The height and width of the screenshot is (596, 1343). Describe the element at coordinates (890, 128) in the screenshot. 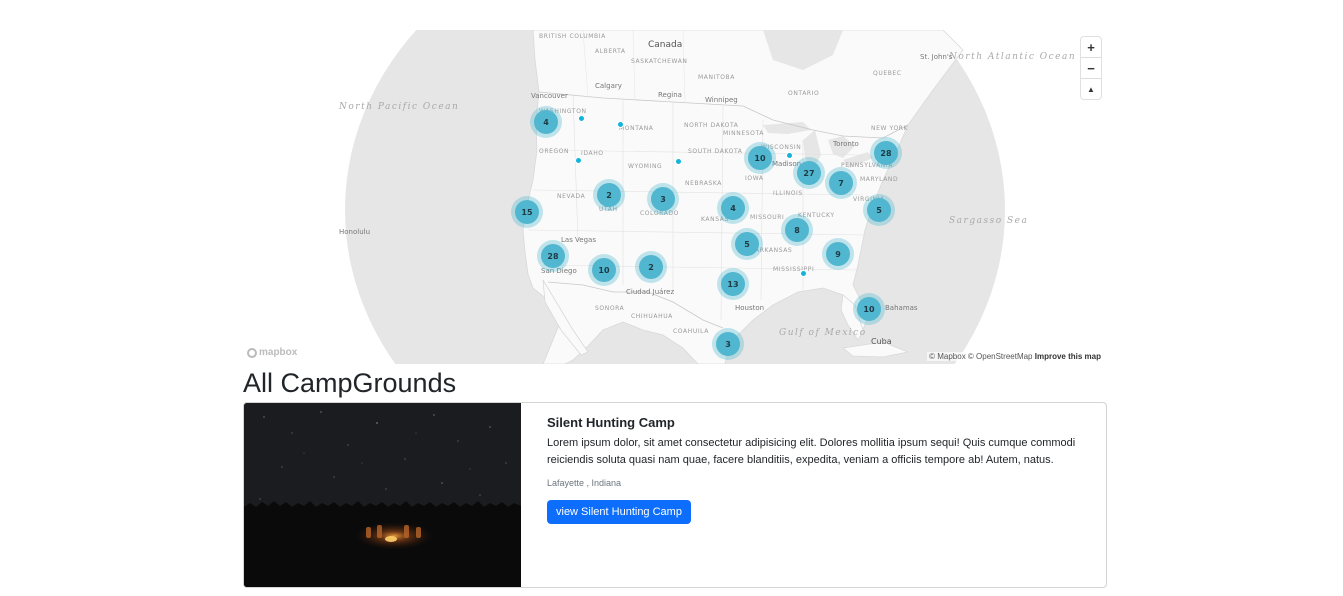

I see `label-new-york: New York` at that location.